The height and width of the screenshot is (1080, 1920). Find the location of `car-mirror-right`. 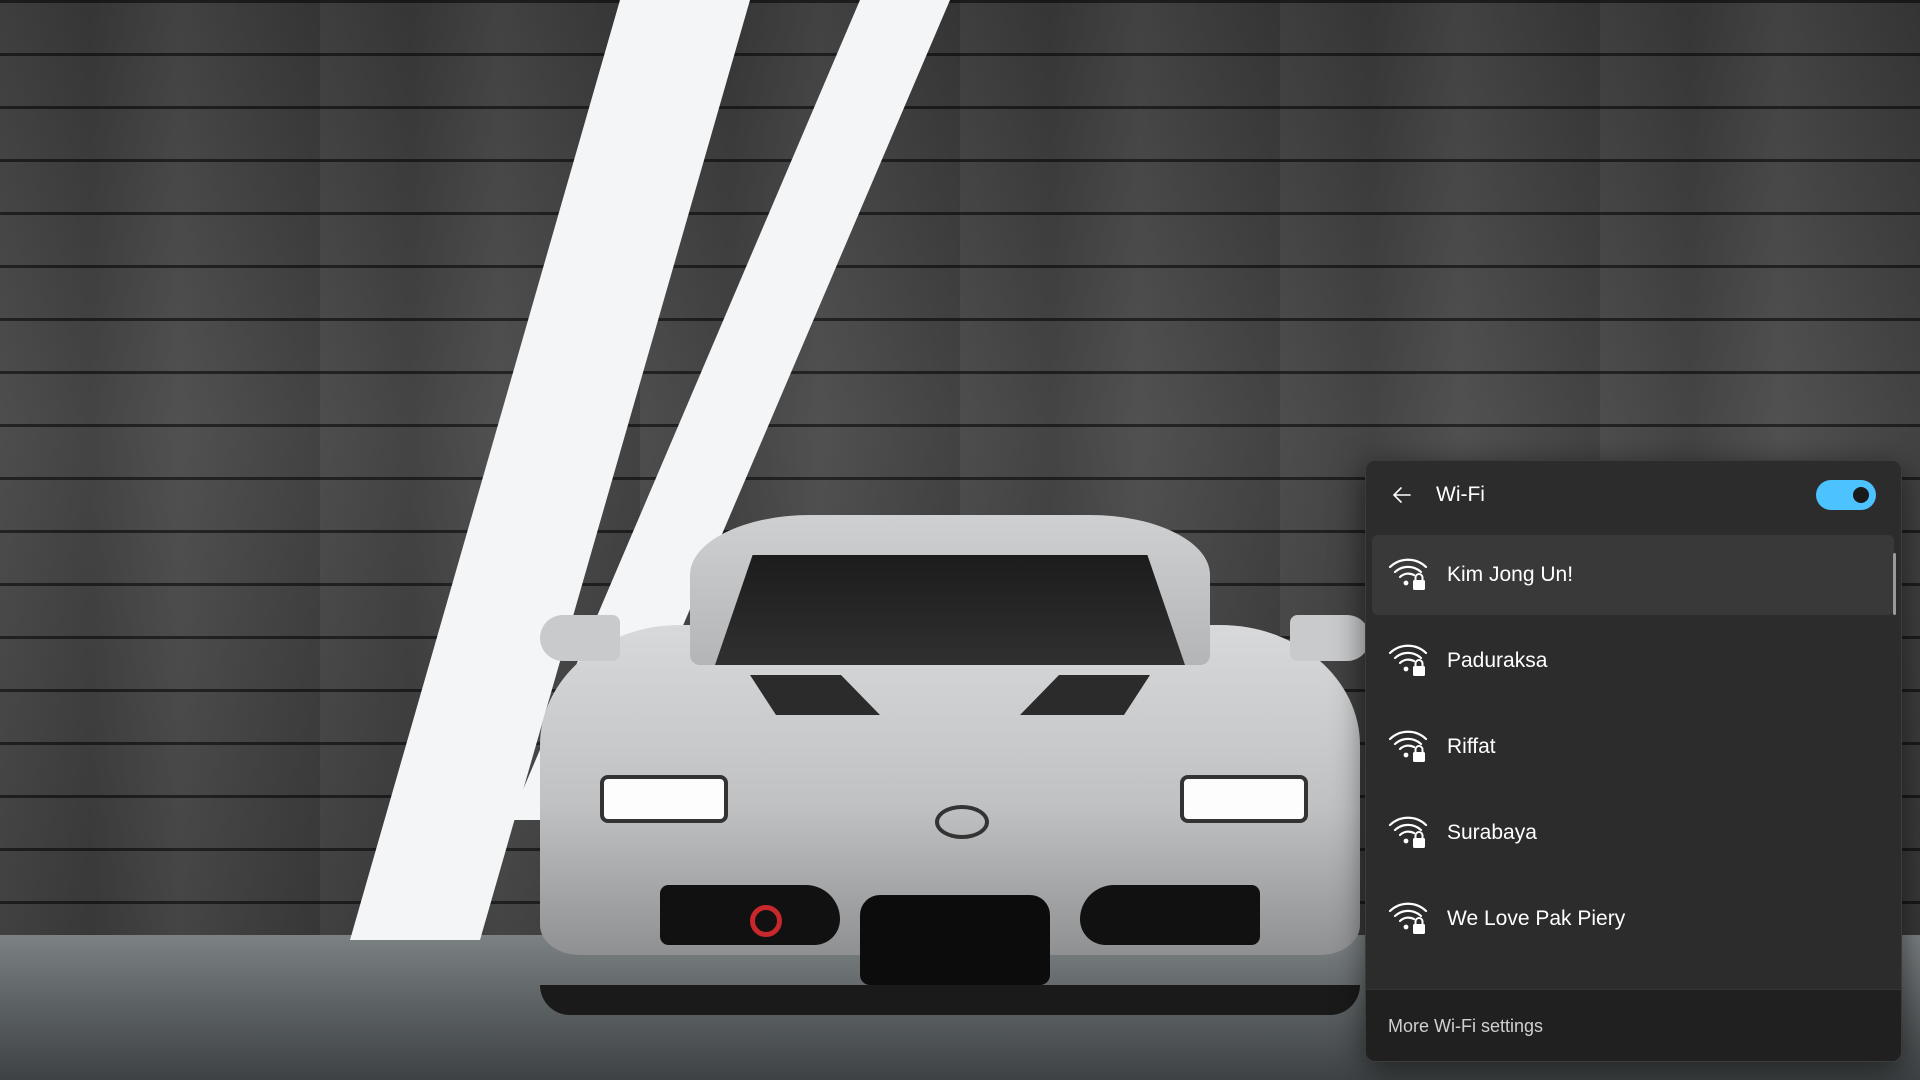

car-mirror-right is located at coordinates (1330, 638).